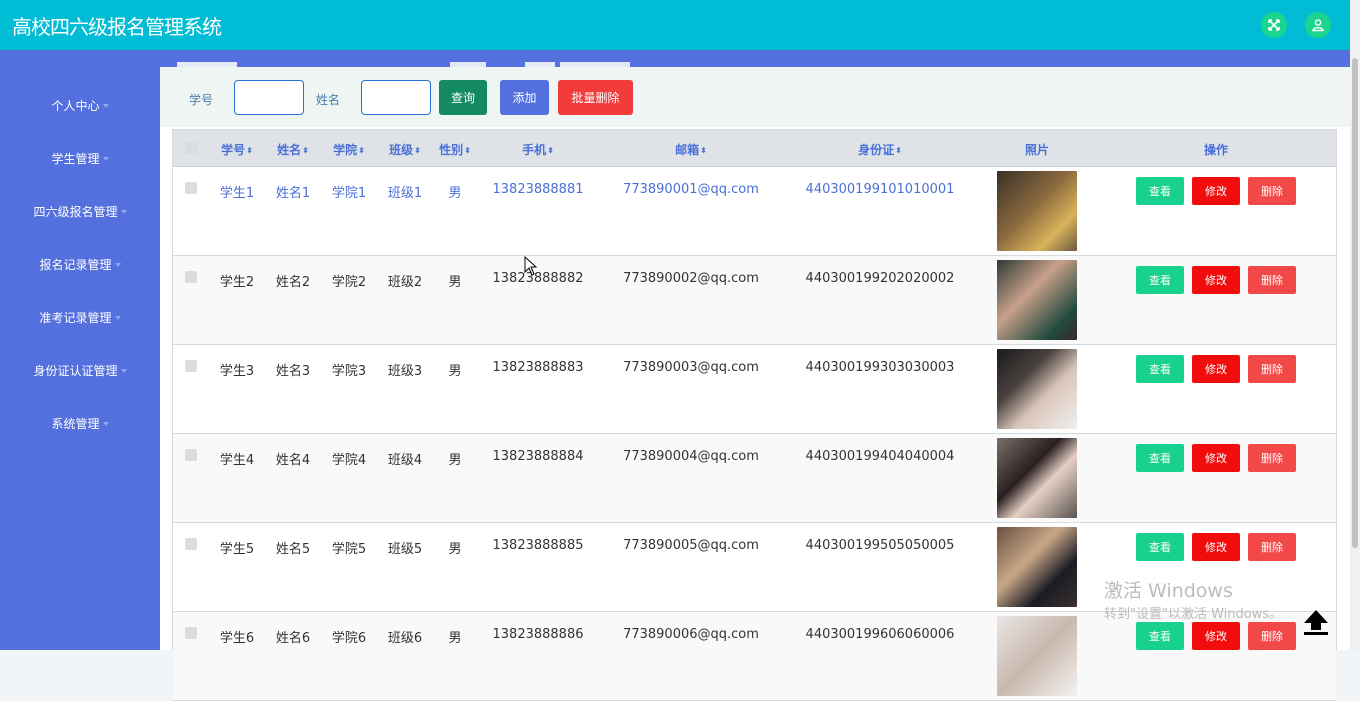  What do you see at coordinates (75, 423) in the screenshot?
I see `sidebar-item-label: 系统管理` at bounding box center [75, 423].